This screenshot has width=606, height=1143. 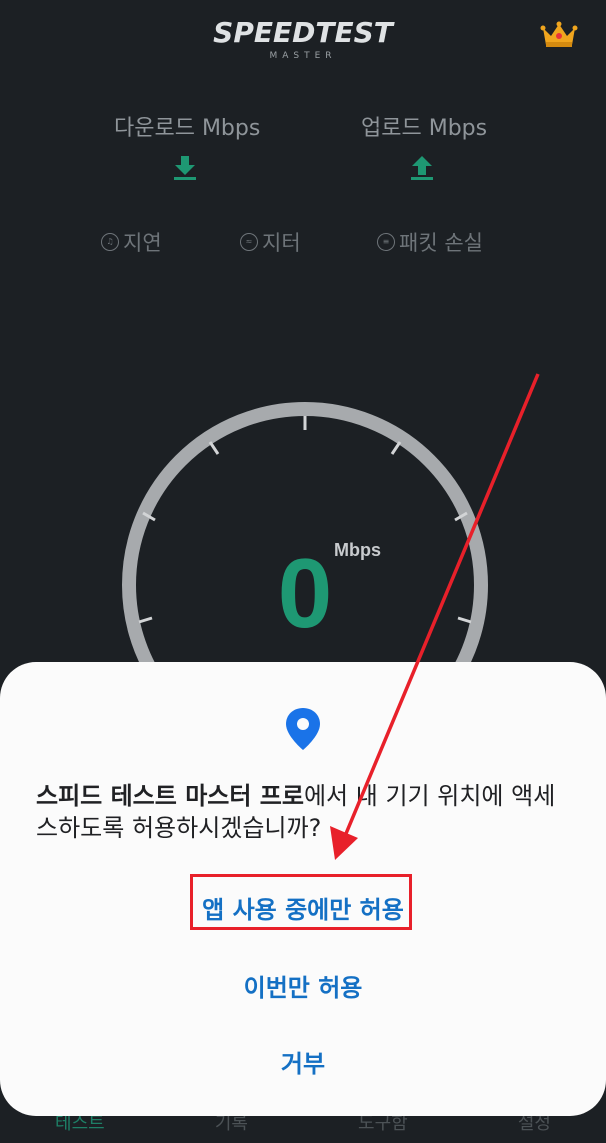 I want to click on download-icon, so click(x=185, y=168).